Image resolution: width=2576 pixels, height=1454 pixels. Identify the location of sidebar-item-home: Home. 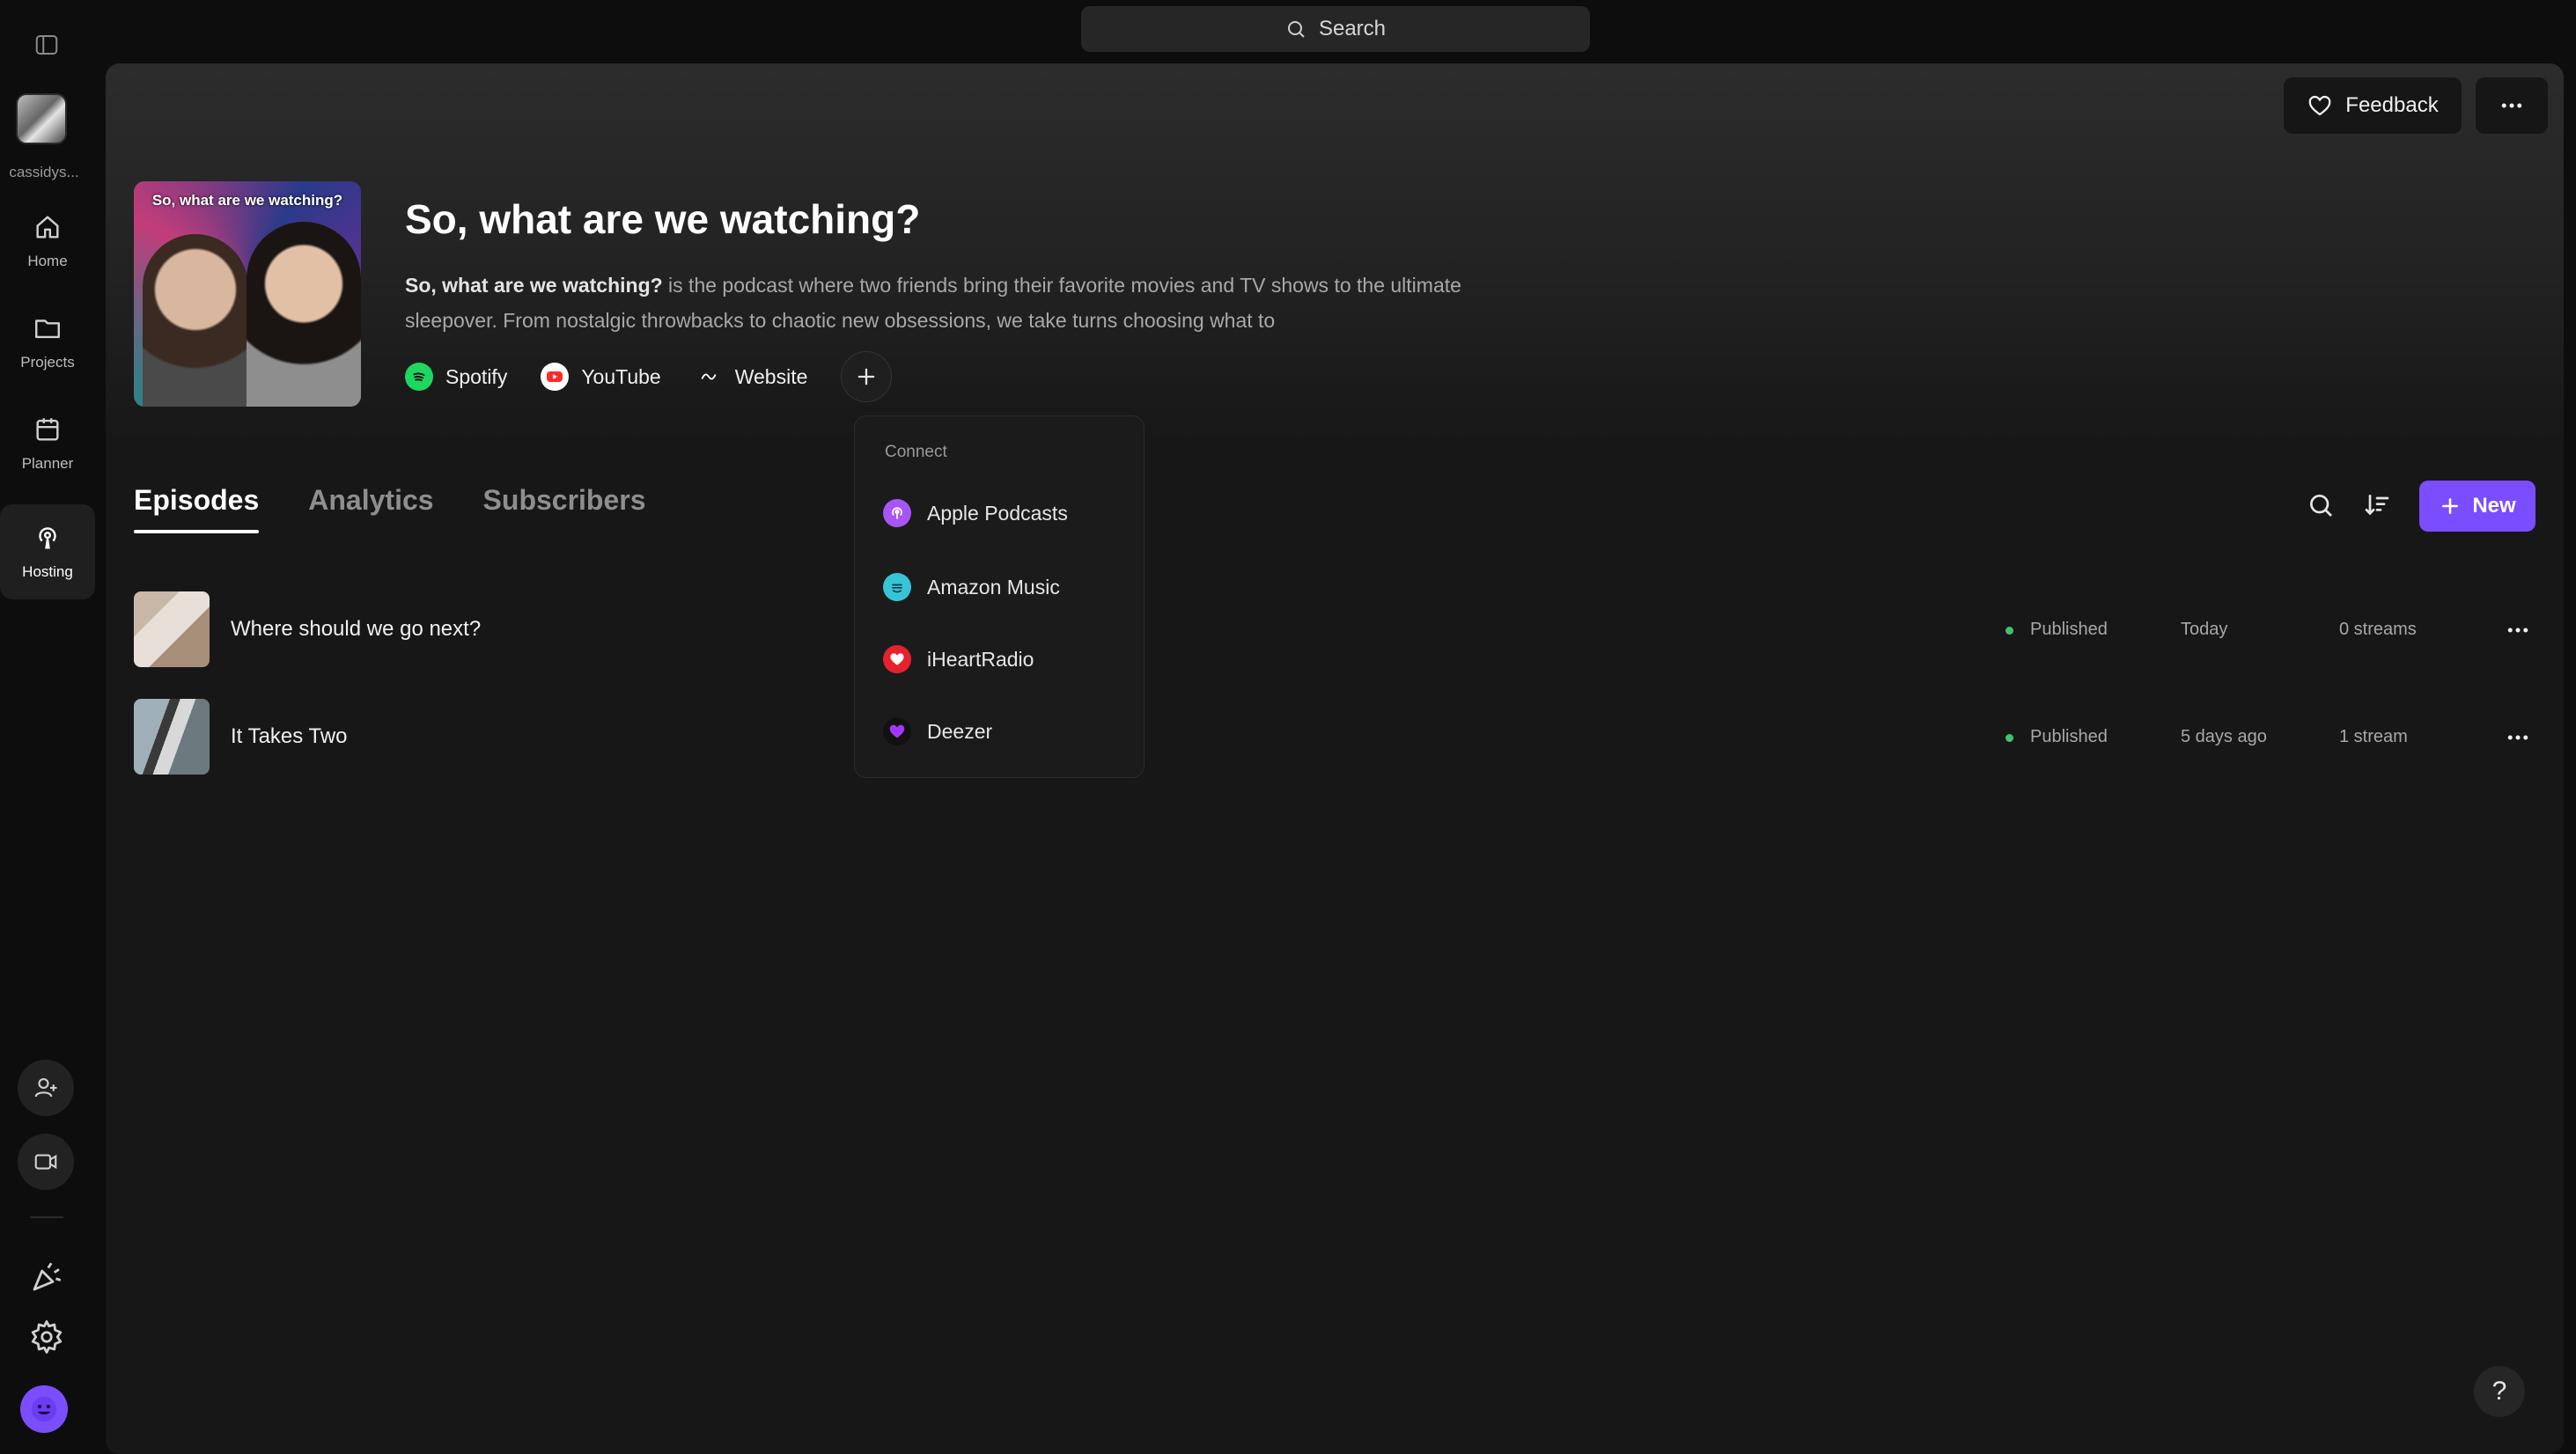
(47, 241).